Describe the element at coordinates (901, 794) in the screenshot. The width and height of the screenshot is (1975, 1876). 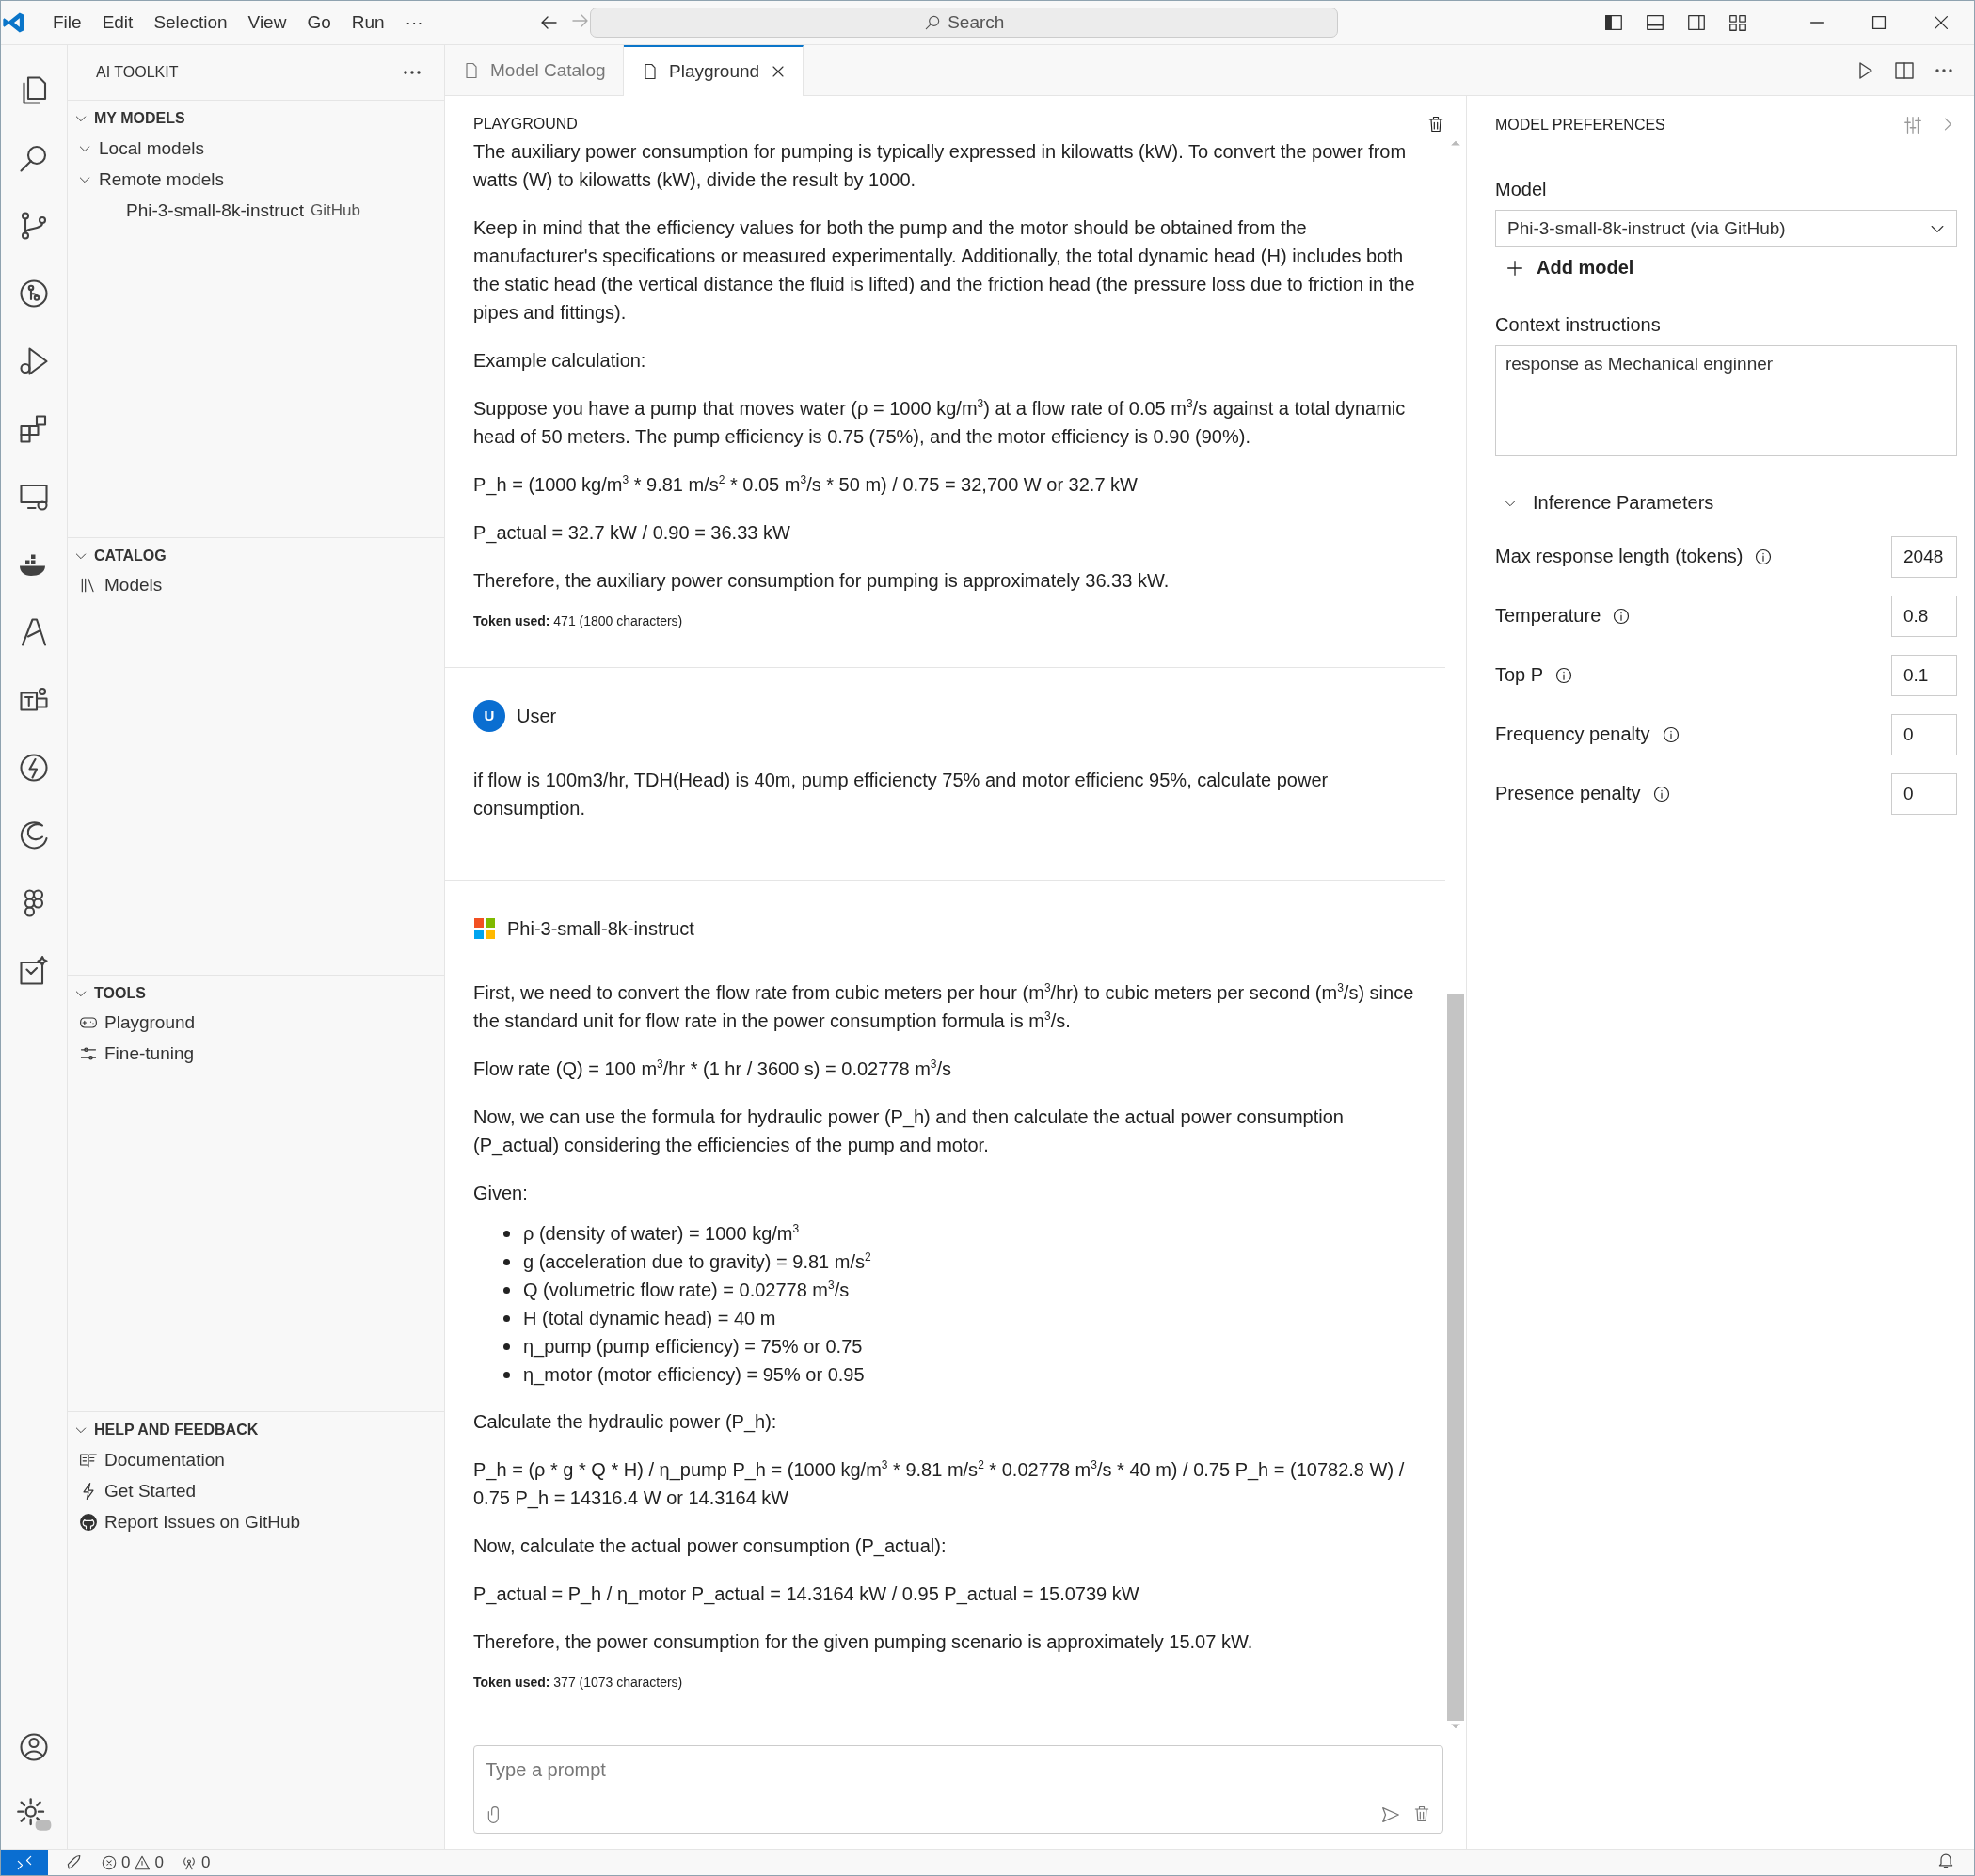
I see `message-paragraph: if flow is 100m3/hr, TDH(Head) is 40m, pump efficiencty 75% and motor efficienc 95%, calculate power consumption.` at that location.